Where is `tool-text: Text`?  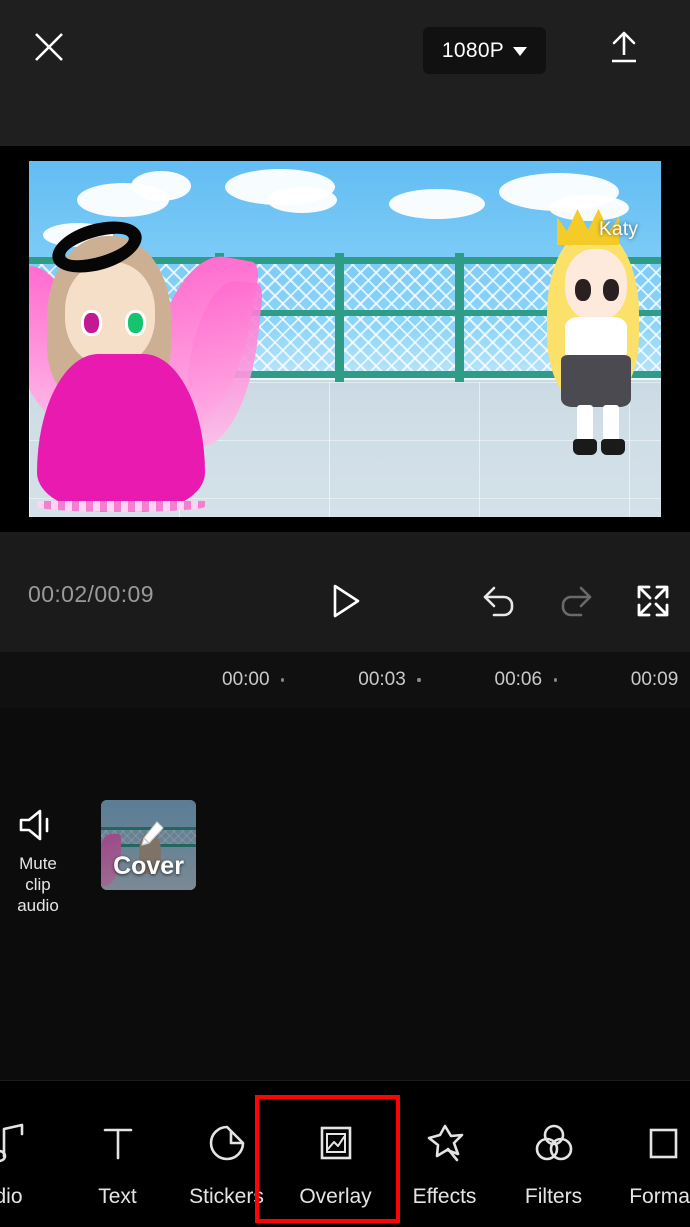
tool-text: Text is located at coordinates (117, 1158).